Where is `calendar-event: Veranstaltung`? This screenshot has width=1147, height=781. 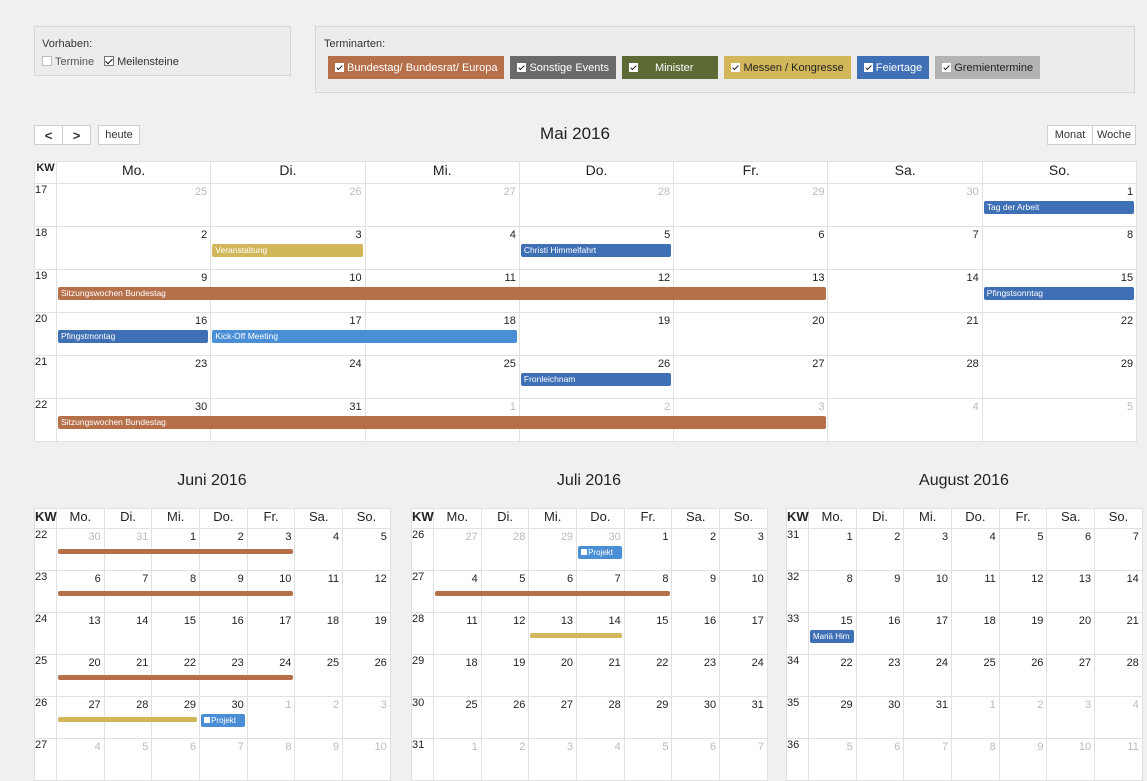
calendar-event: Veranstaltung is located at coordinates (287, 250).